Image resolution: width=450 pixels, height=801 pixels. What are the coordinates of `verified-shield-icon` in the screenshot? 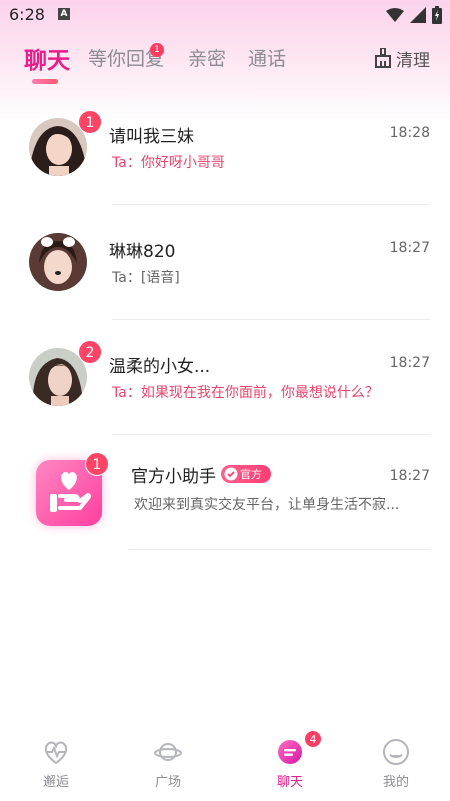 It's located at (231, 474).